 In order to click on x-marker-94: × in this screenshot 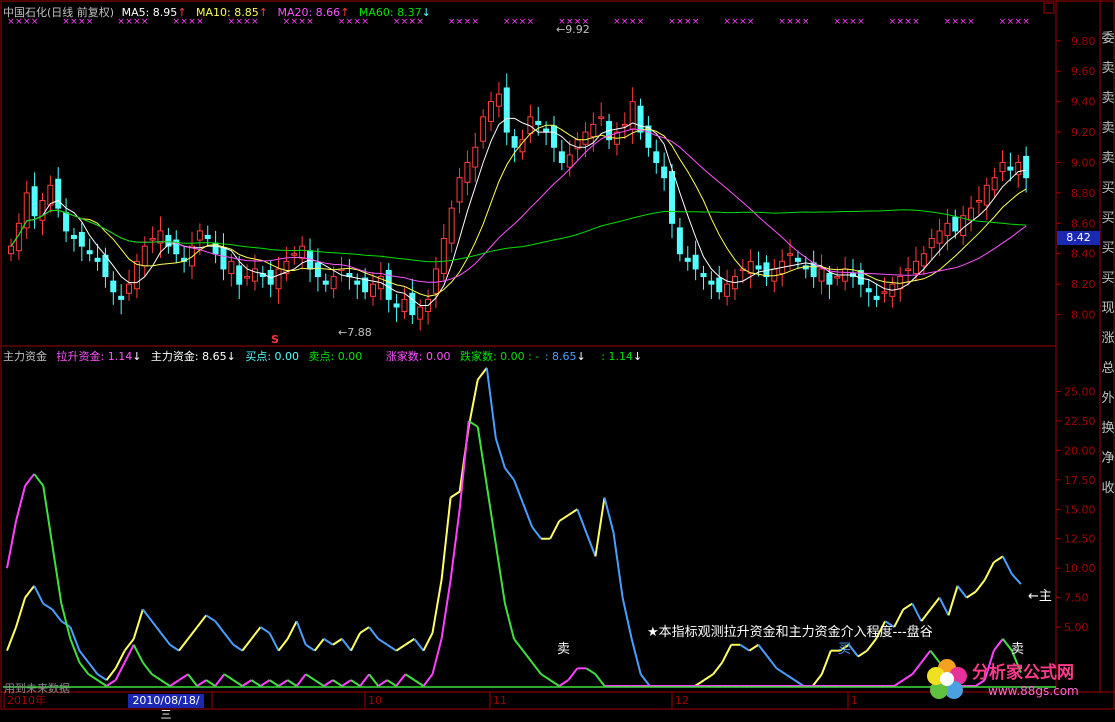, I will do `click(751, 22)`.